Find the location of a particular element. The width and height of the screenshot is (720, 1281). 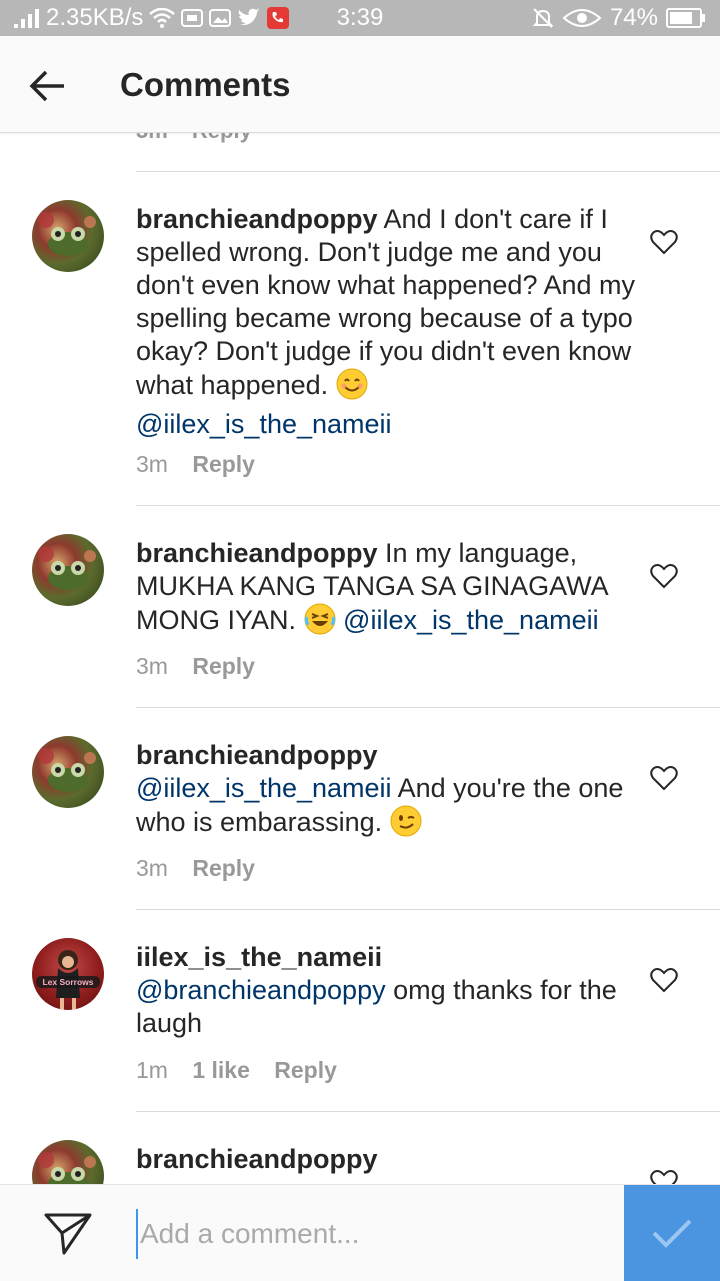

comment-time: 1m is located at coordinates (152, 1070).